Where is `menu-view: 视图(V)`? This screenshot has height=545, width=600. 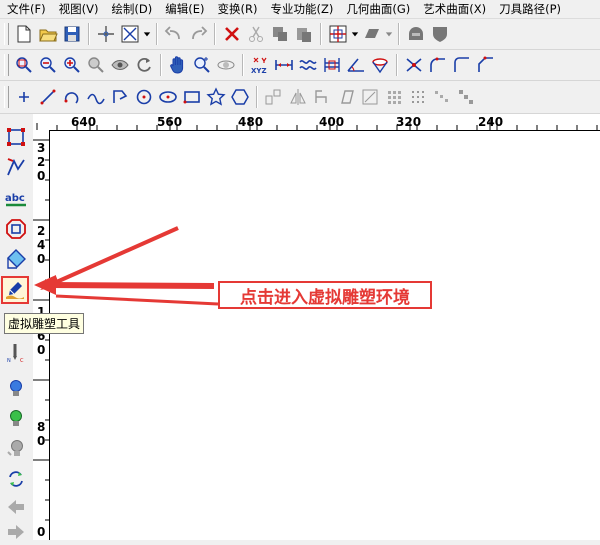
menu-view: 视图(V) is located at coordinates (78, 9).